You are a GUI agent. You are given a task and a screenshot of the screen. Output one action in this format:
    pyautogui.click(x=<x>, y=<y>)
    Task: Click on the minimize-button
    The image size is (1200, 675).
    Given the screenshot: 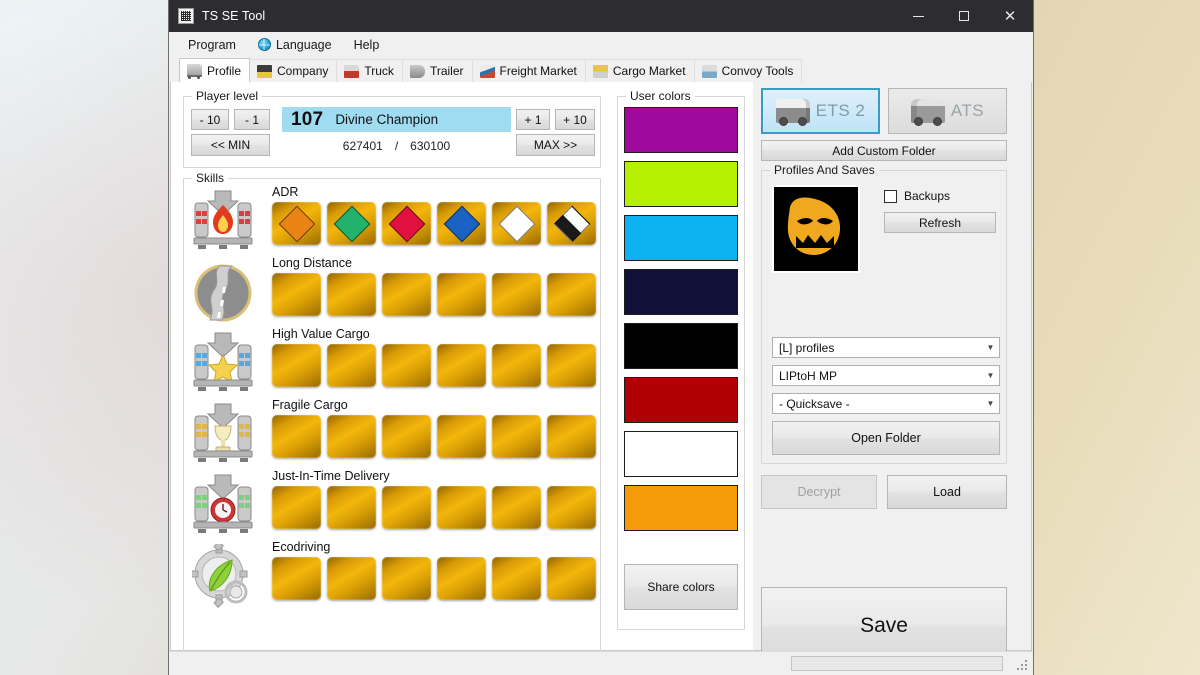 What is the action you would take?
    pyautogui.click(x=918, y=16)
    